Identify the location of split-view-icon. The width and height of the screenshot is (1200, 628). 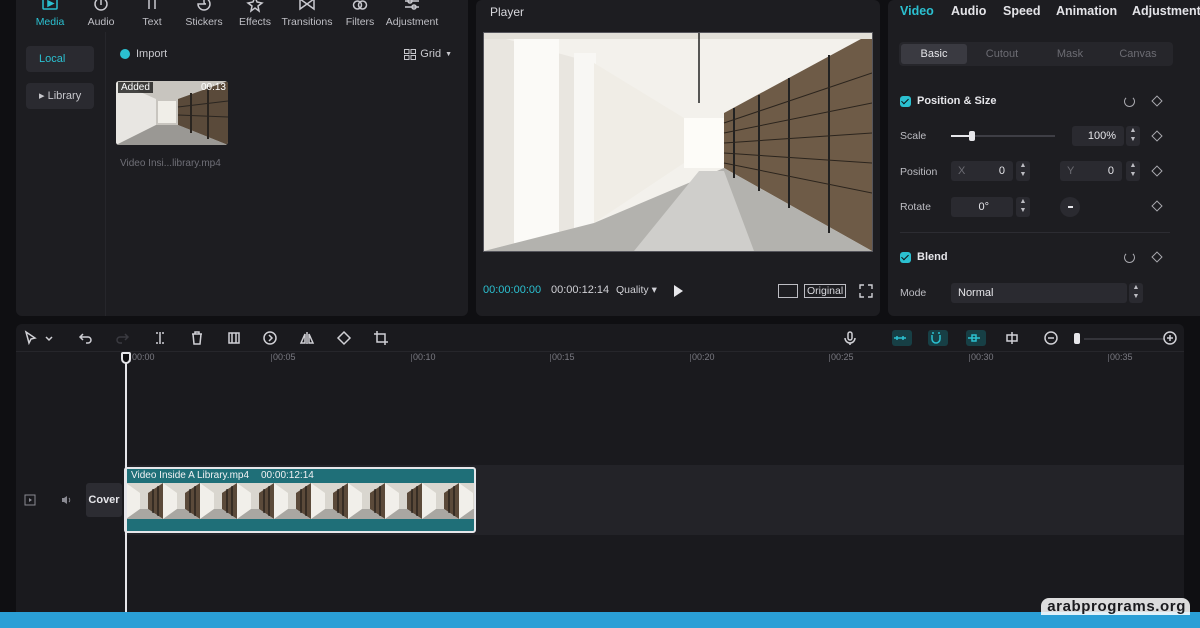
(1012, 338).